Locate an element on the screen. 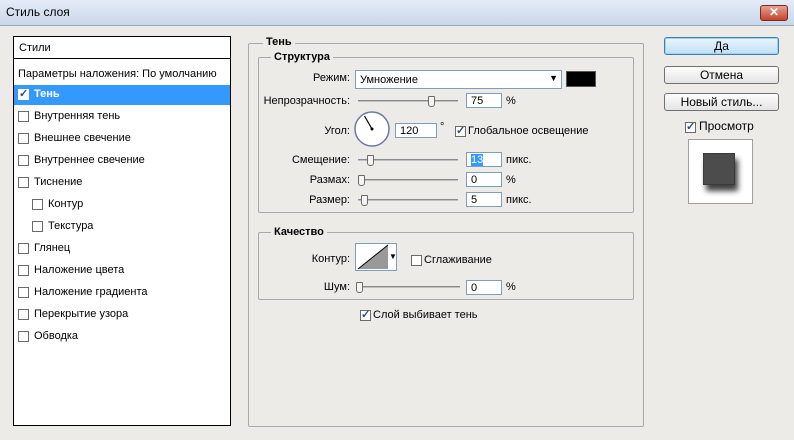  size-label: Размер: is located at coordinates (329, 200).